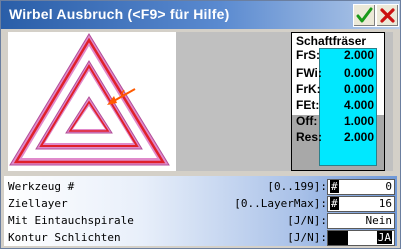 The width and height of the screenshot is (401, 249). I want to click on title-bar: Wirbel Ausbruch (<F9> für Hilfe), so click(200, 15).